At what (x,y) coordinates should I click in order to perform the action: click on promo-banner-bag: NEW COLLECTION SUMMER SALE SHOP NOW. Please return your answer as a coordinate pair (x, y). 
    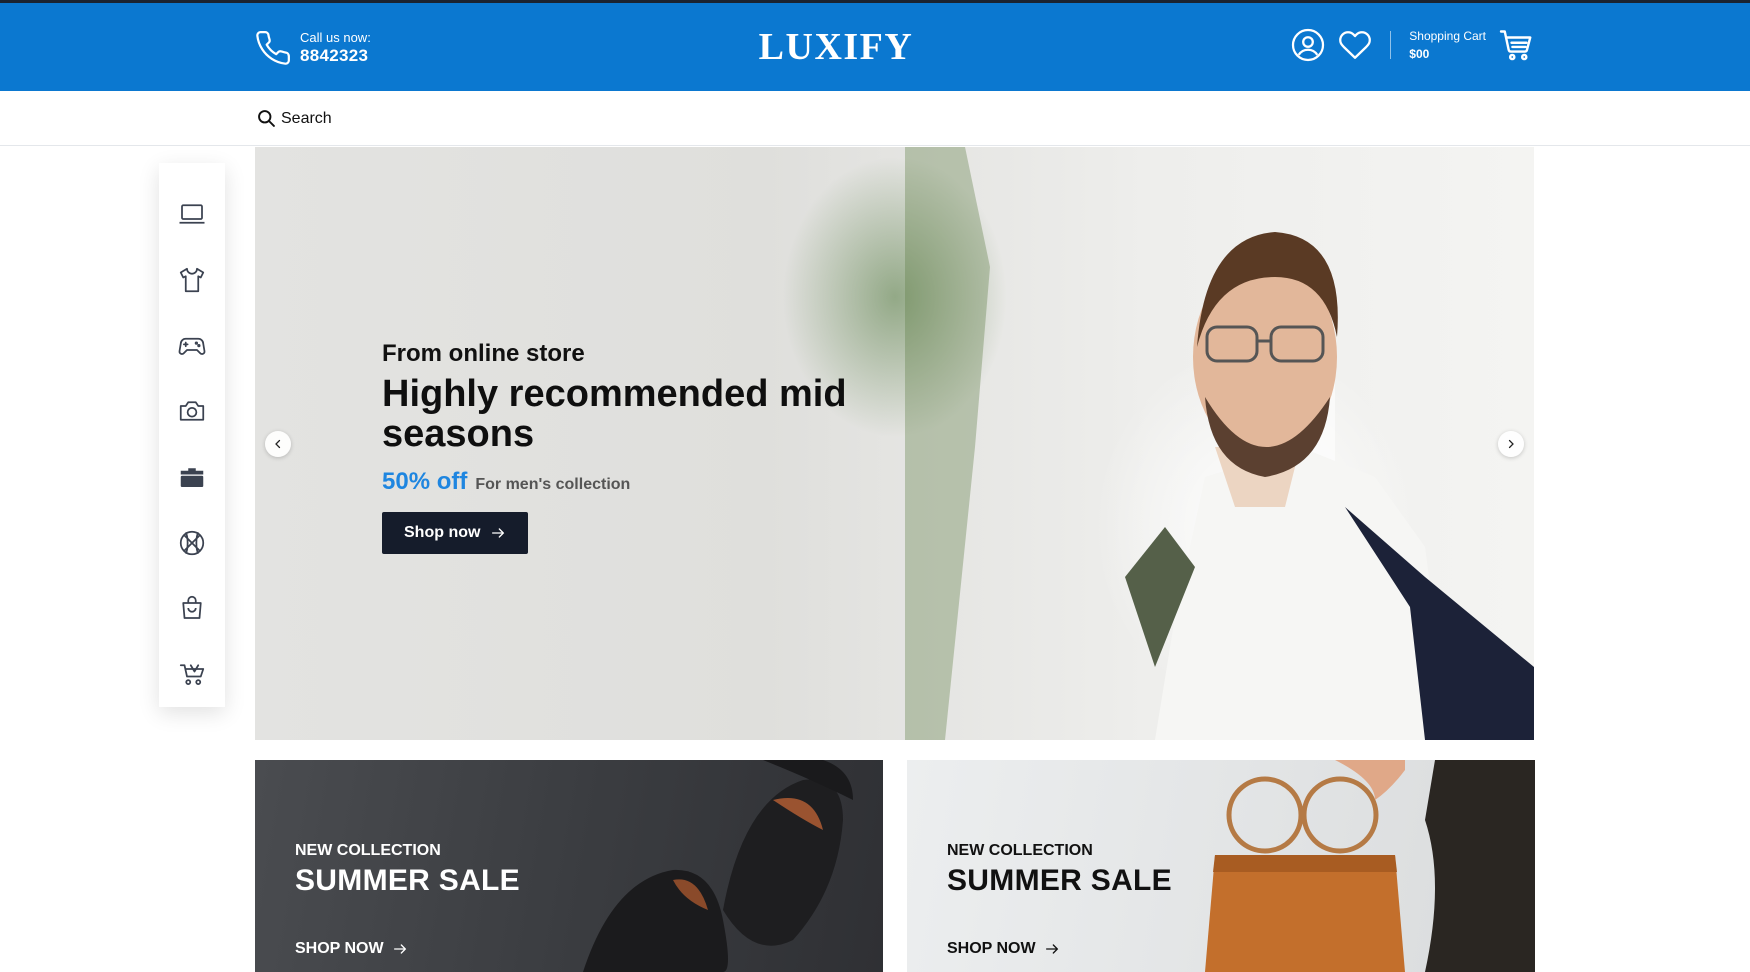
    Looking at the image, I should click on (1221, 866).